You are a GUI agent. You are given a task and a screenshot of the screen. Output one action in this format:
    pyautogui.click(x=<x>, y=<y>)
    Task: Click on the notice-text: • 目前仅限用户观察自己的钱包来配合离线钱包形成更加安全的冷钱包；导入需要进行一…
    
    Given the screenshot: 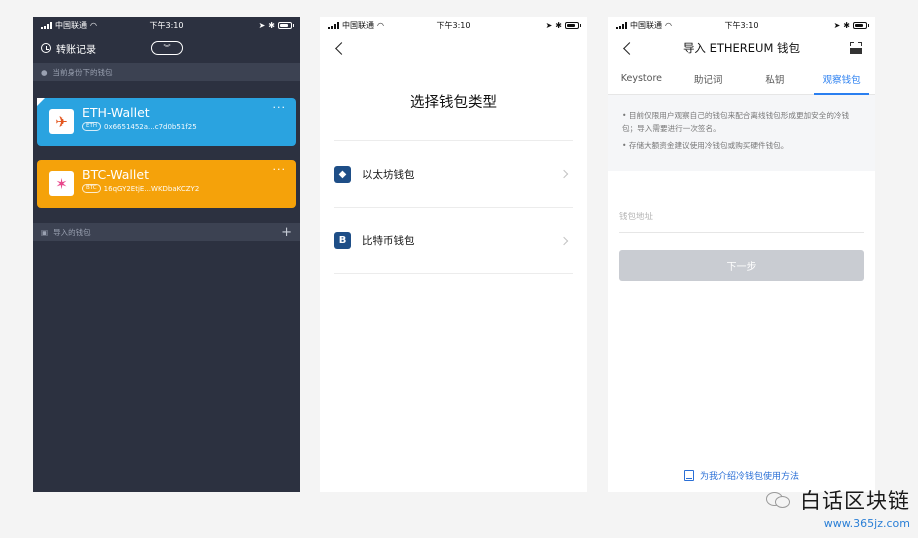 What is the action you would take?
    pyautogui.click(x=736, y=122)
    